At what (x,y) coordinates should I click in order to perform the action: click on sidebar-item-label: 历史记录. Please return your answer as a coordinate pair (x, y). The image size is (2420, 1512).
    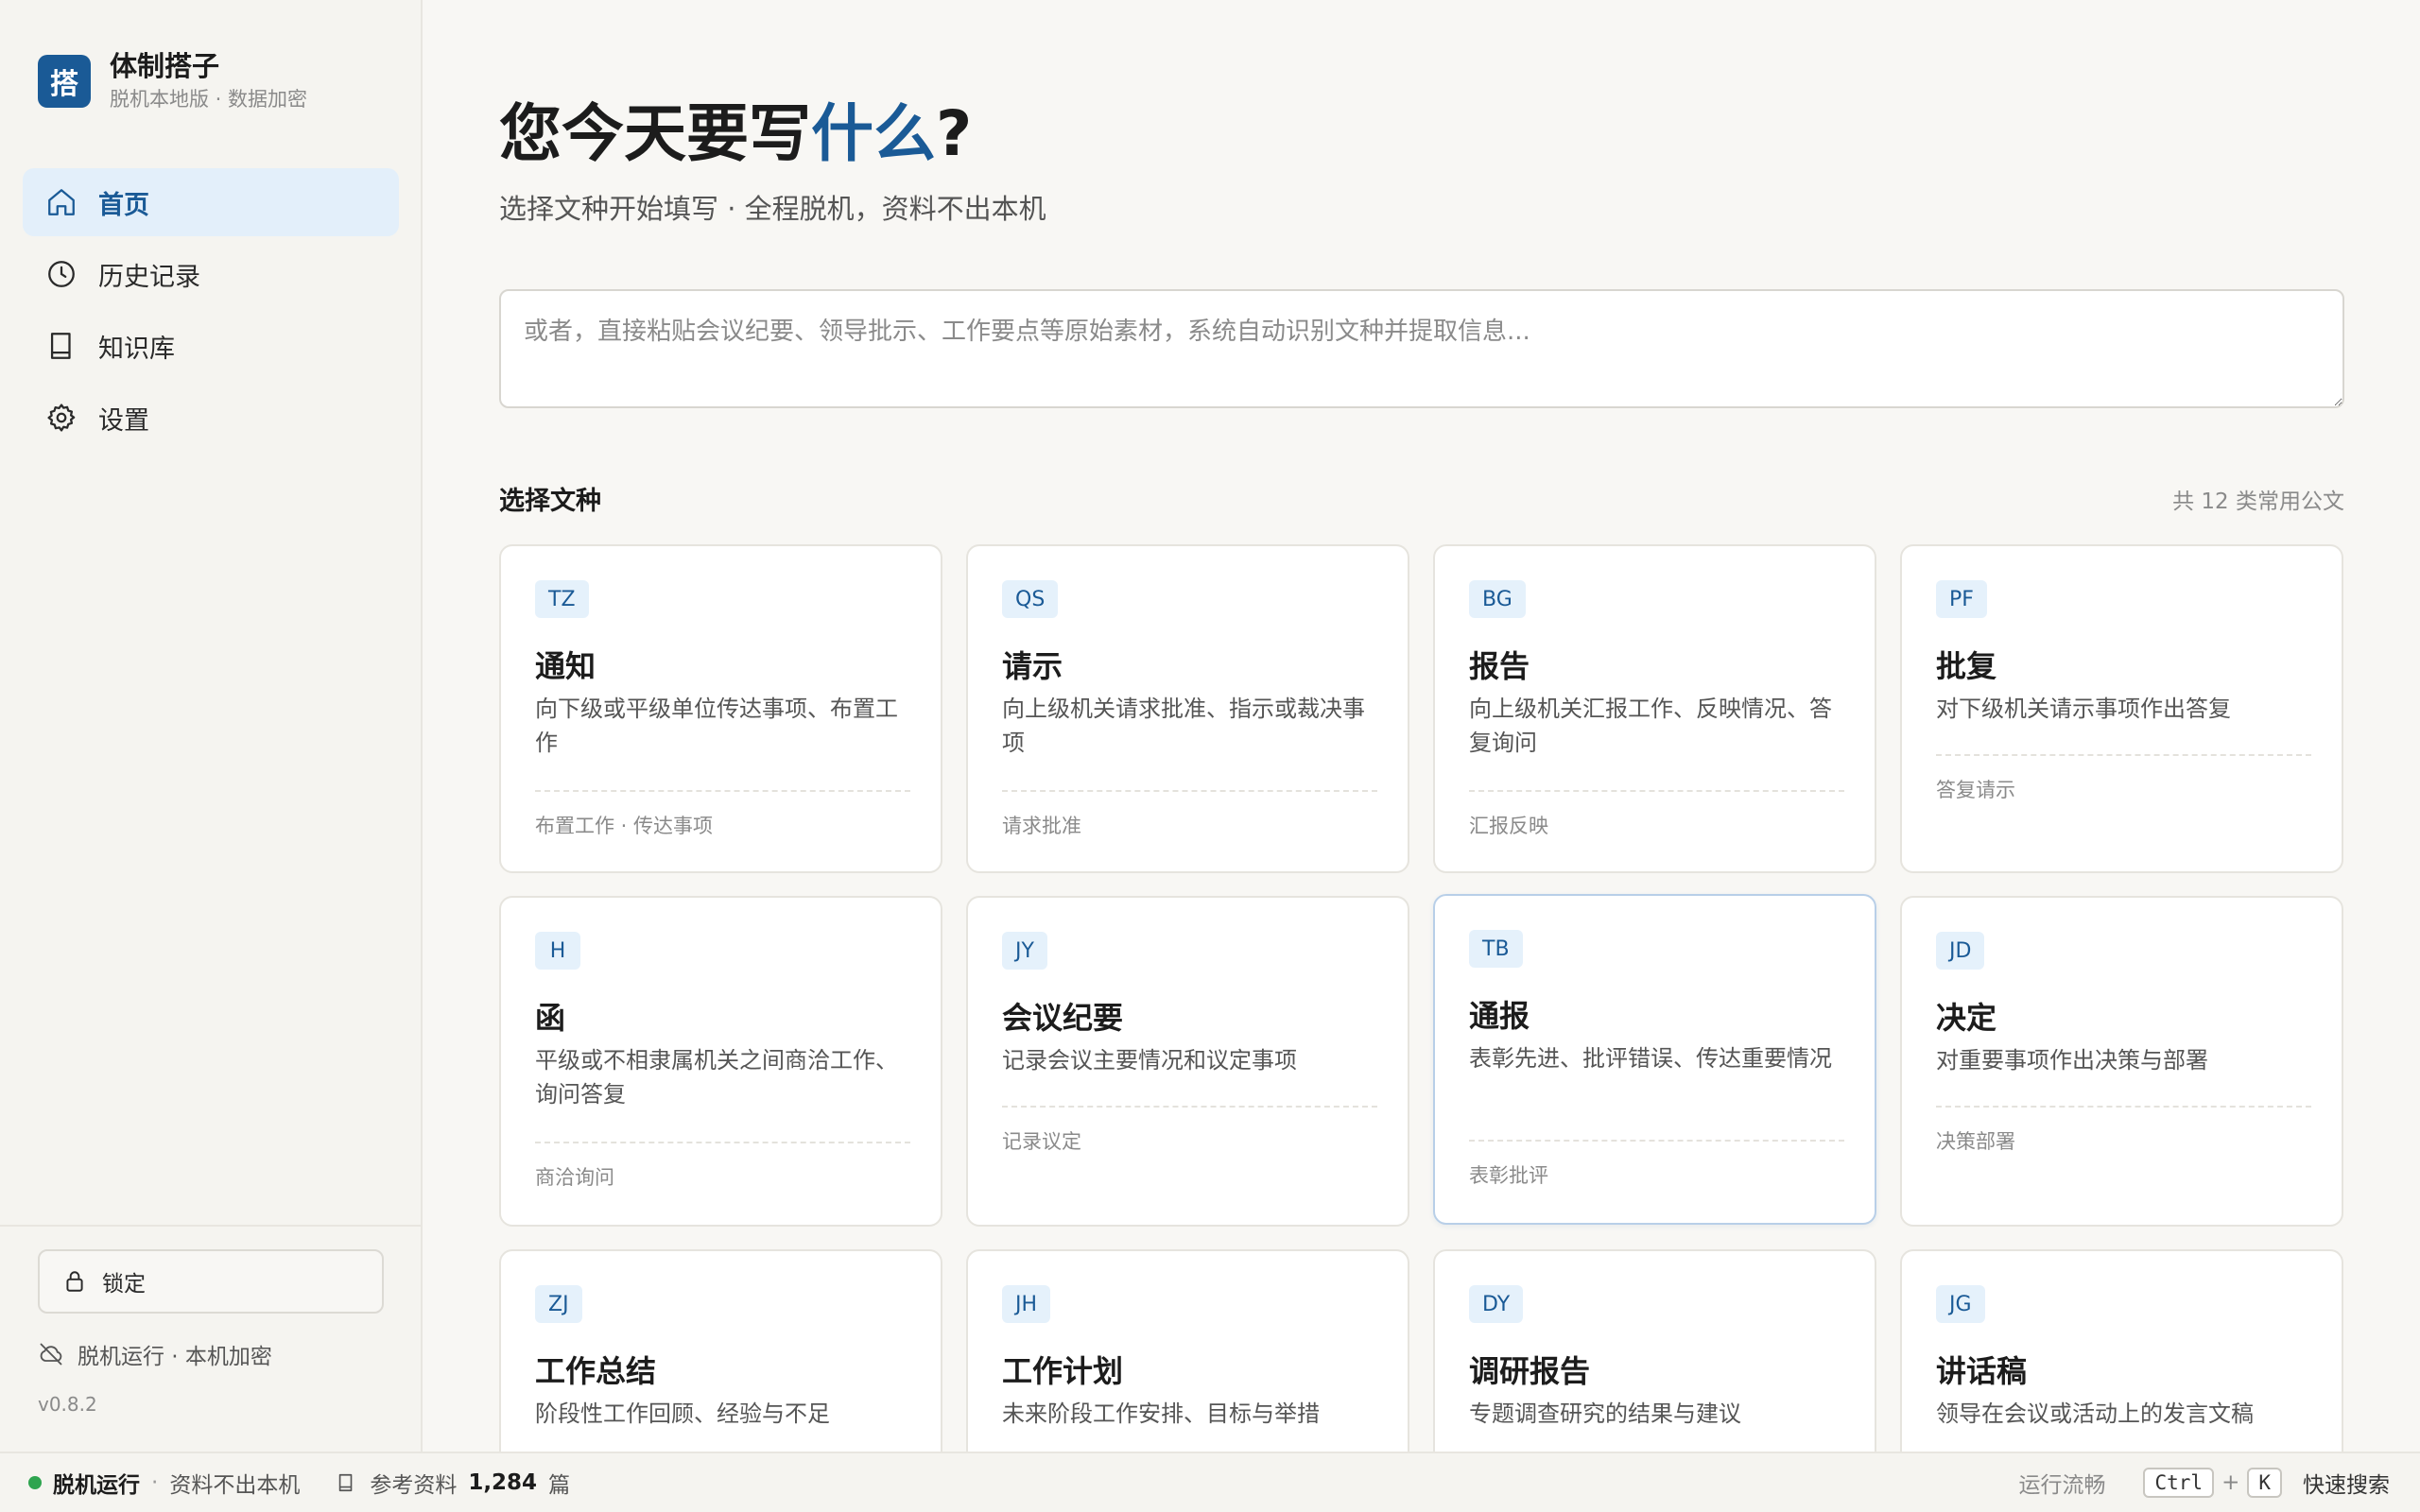
    Looking at the image, I should click on (149, 277).